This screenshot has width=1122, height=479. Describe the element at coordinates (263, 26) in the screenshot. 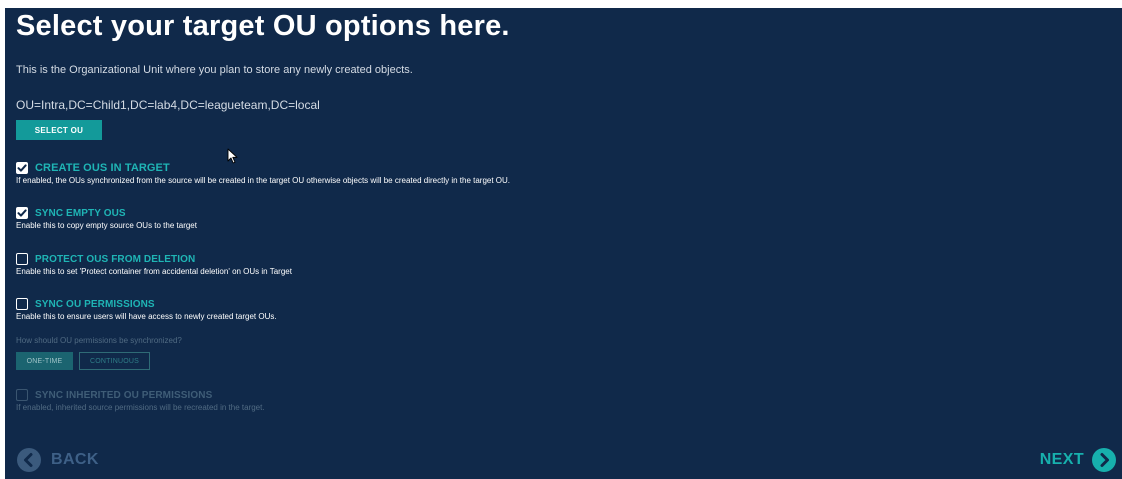

I see `page-title: Select your target OU options here.` at that location.